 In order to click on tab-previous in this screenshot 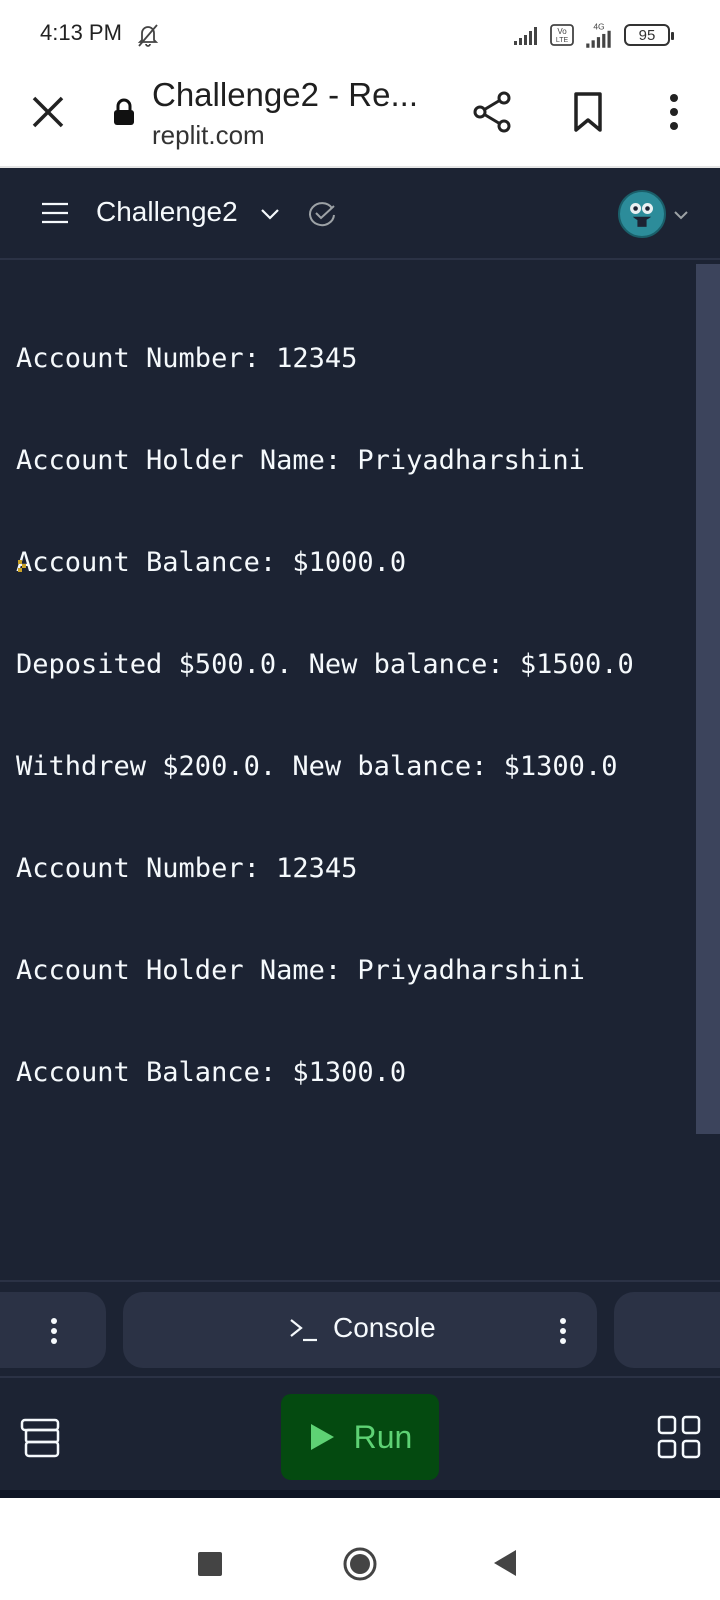, I will do `click(53, 1330)`.